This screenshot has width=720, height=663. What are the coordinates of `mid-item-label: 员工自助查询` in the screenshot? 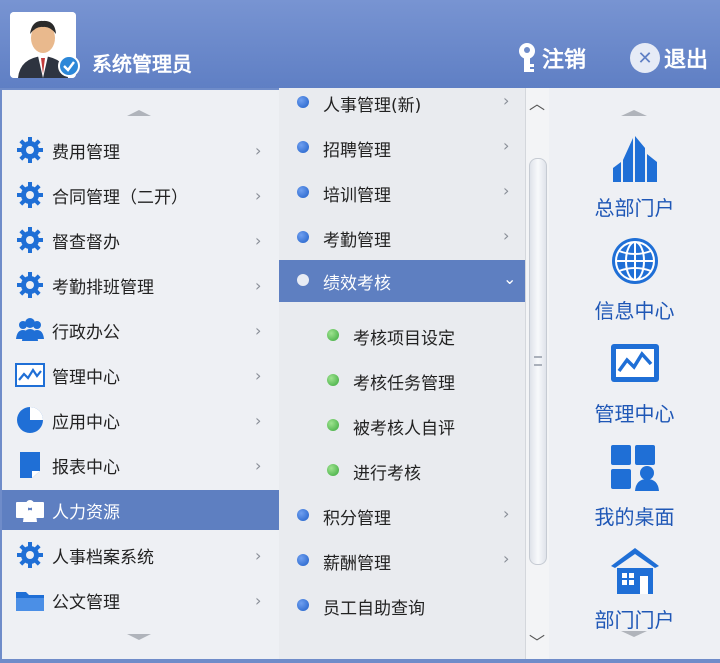 It's located at (374, 609).